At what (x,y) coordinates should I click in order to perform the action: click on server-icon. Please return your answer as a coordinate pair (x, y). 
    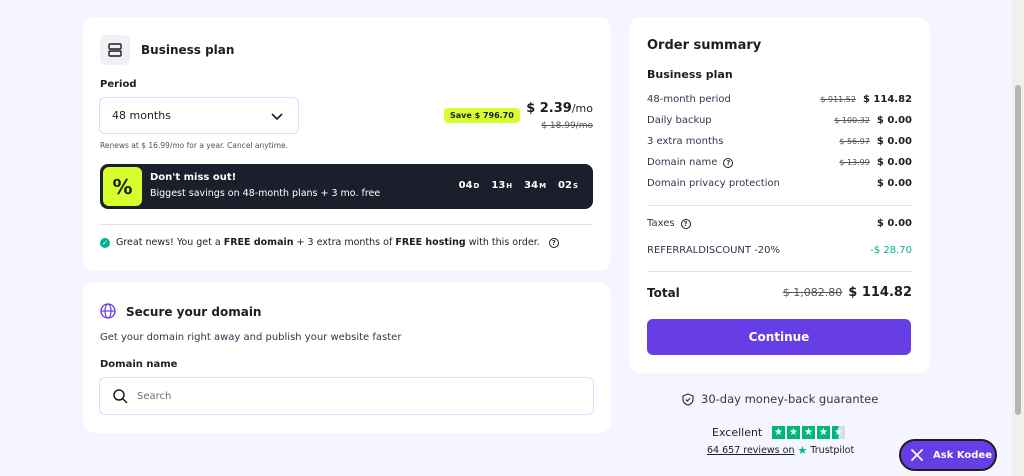
    Looking at the image, I should click on (115, 50).